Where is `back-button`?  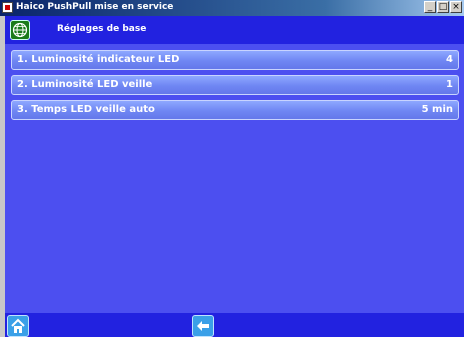
back-button is located at coordinates (203, 326).